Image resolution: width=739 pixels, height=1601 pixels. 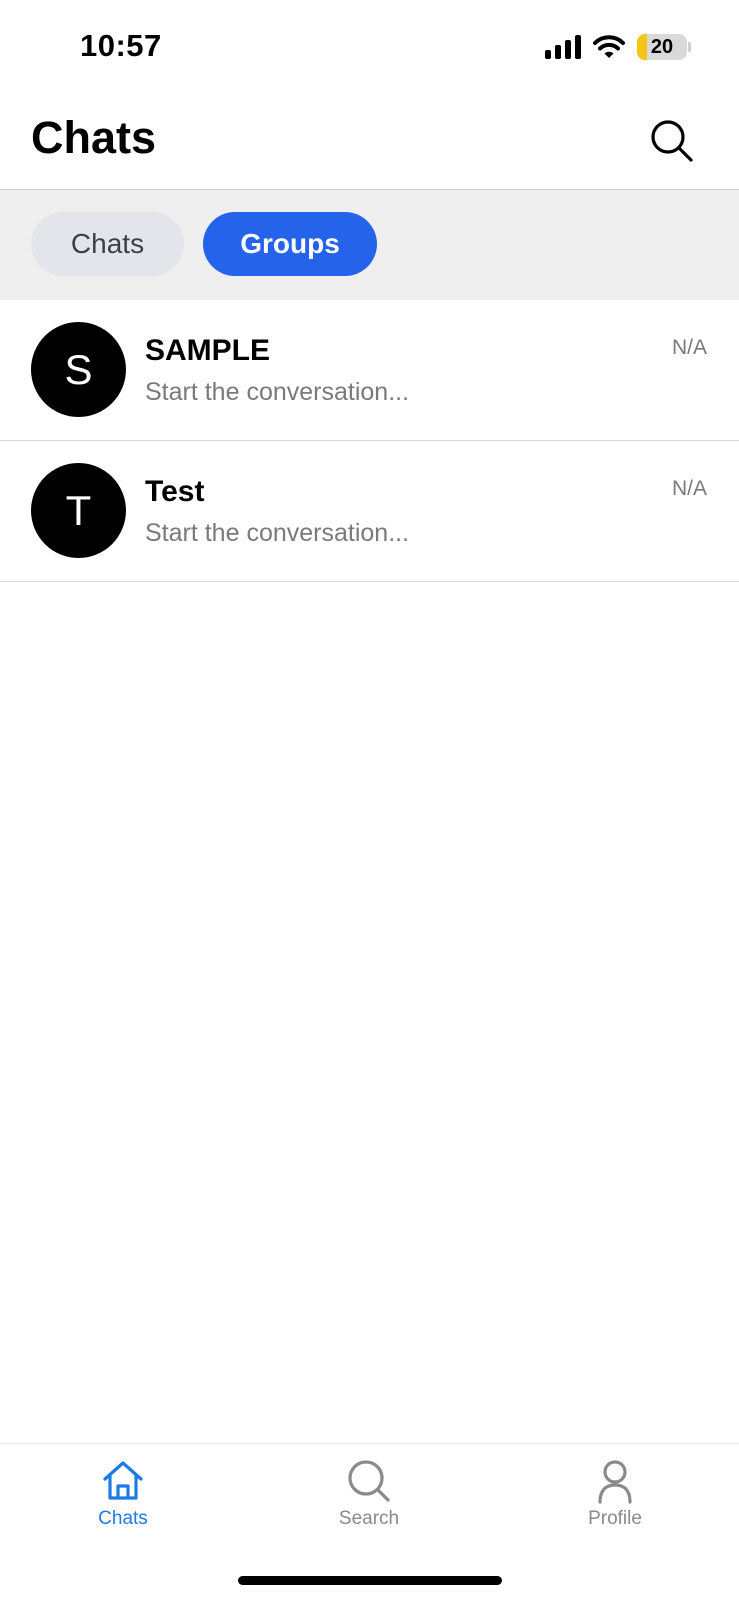 What do you see at coordinates (94, 137) in the screenshot?
I see `page-title: Chats` at bounding box center [94, 137].